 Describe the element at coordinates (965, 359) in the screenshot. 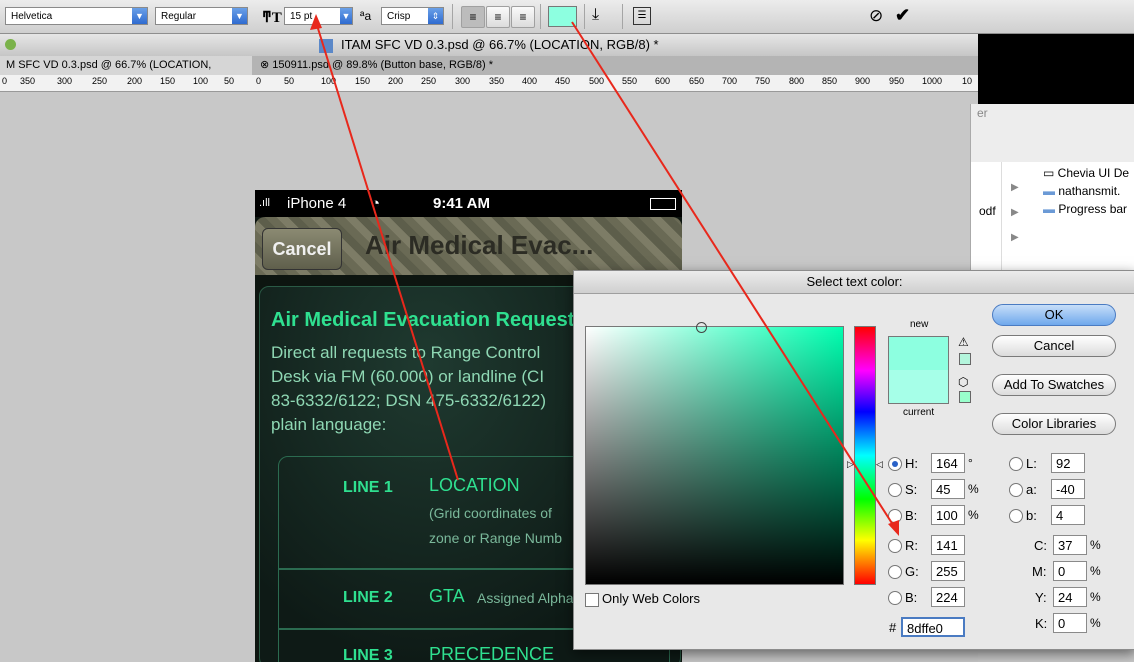

I see `gamut-swatch` at that location.